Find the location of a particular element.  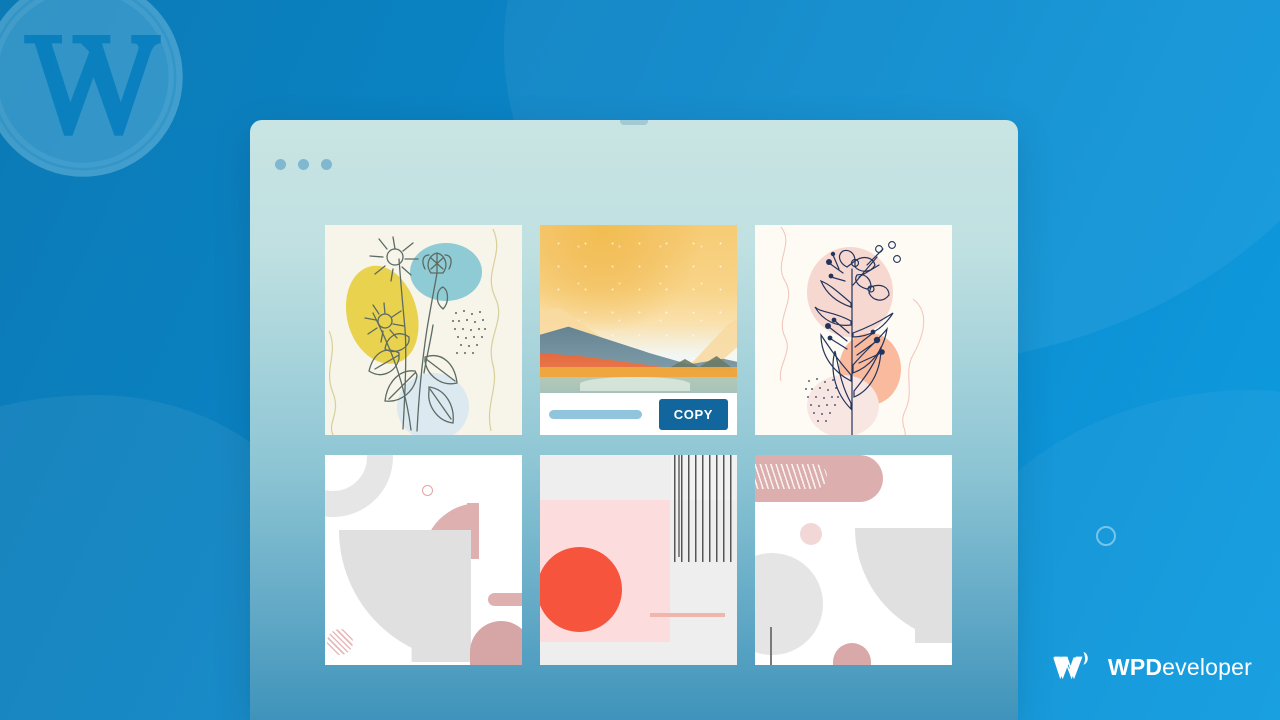

thin-vertical-line is located at coordinates (771, 646).